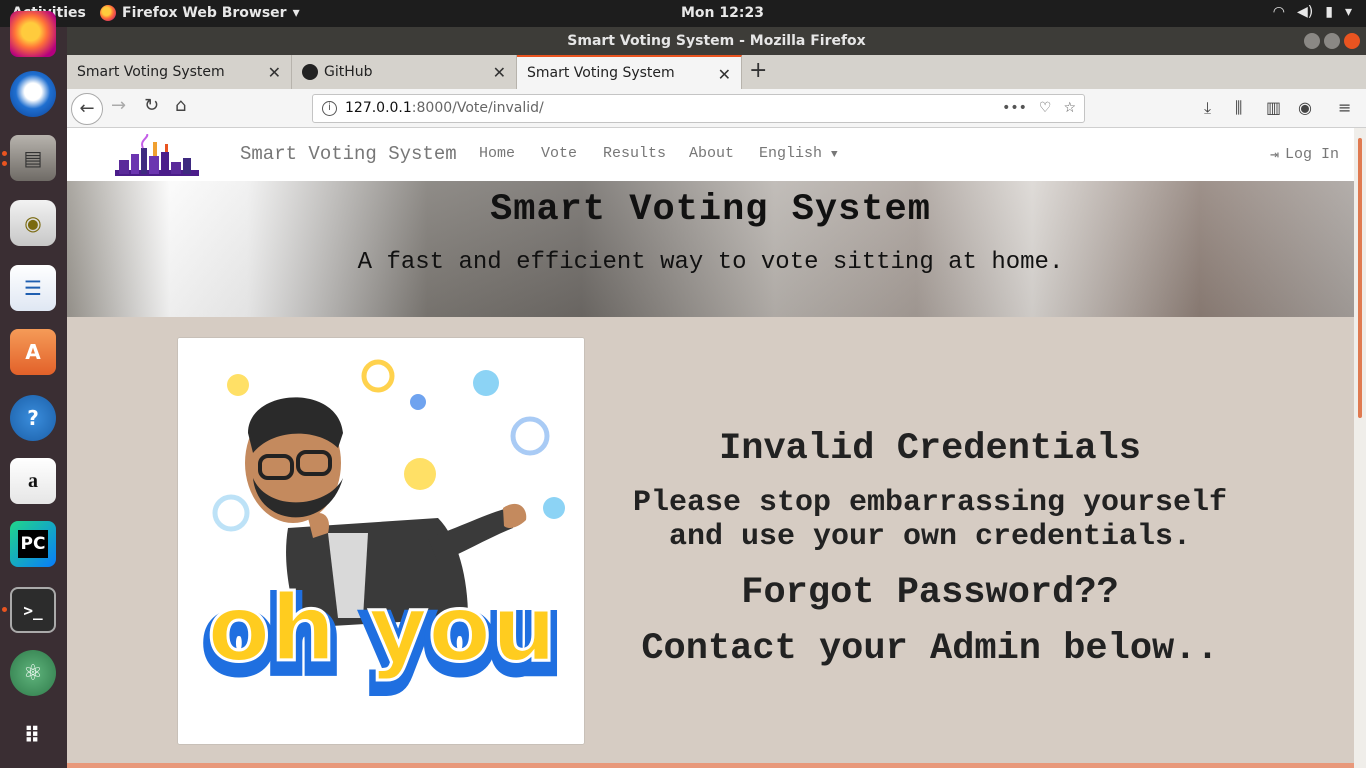 The height and width of the screenshot is (768, 1366). Describe the element at coordinates (1273, 107) in the screenshot. I see `sidebar-icon: ▥` at that location.